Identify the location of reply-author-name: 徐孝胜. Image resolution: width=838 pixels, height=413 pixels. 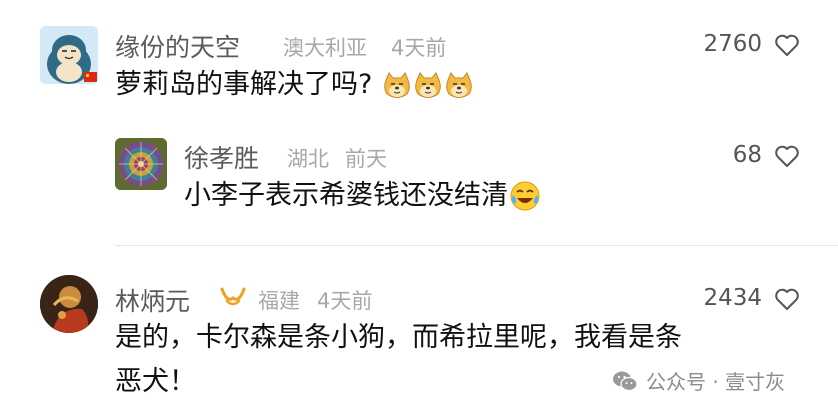
(221, 157).